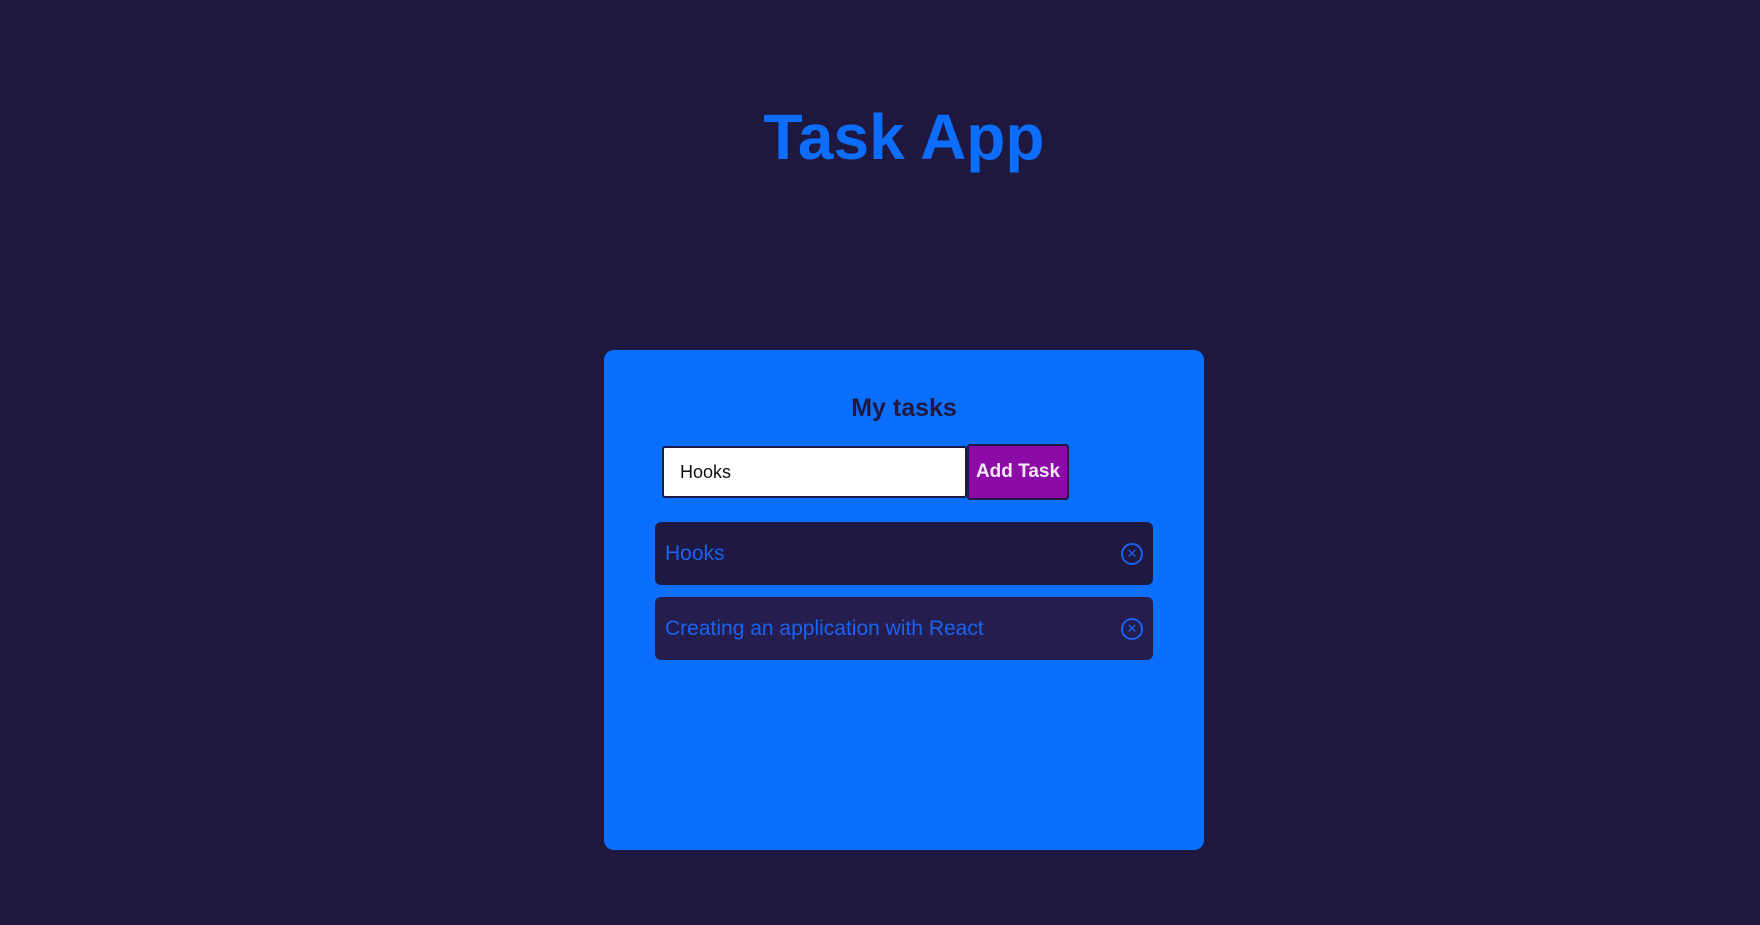  I want to click on task-item: Hooks ✕, so click(904, 553).